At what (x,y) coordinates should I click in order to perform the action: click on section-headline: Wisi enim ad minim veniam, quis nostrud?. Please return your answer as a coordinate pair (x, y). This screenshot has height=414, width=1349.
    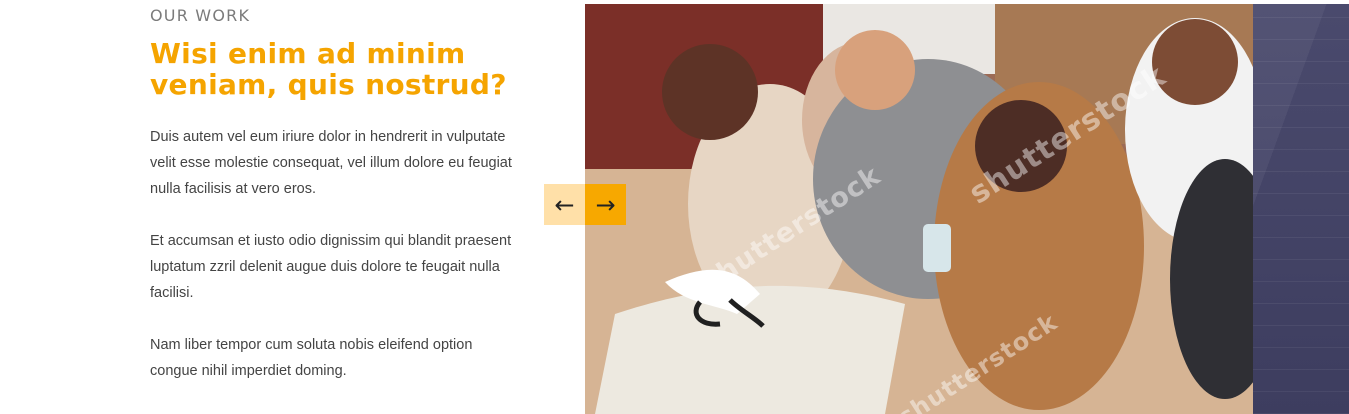
    Looking at the image, I should click on (328, 69).